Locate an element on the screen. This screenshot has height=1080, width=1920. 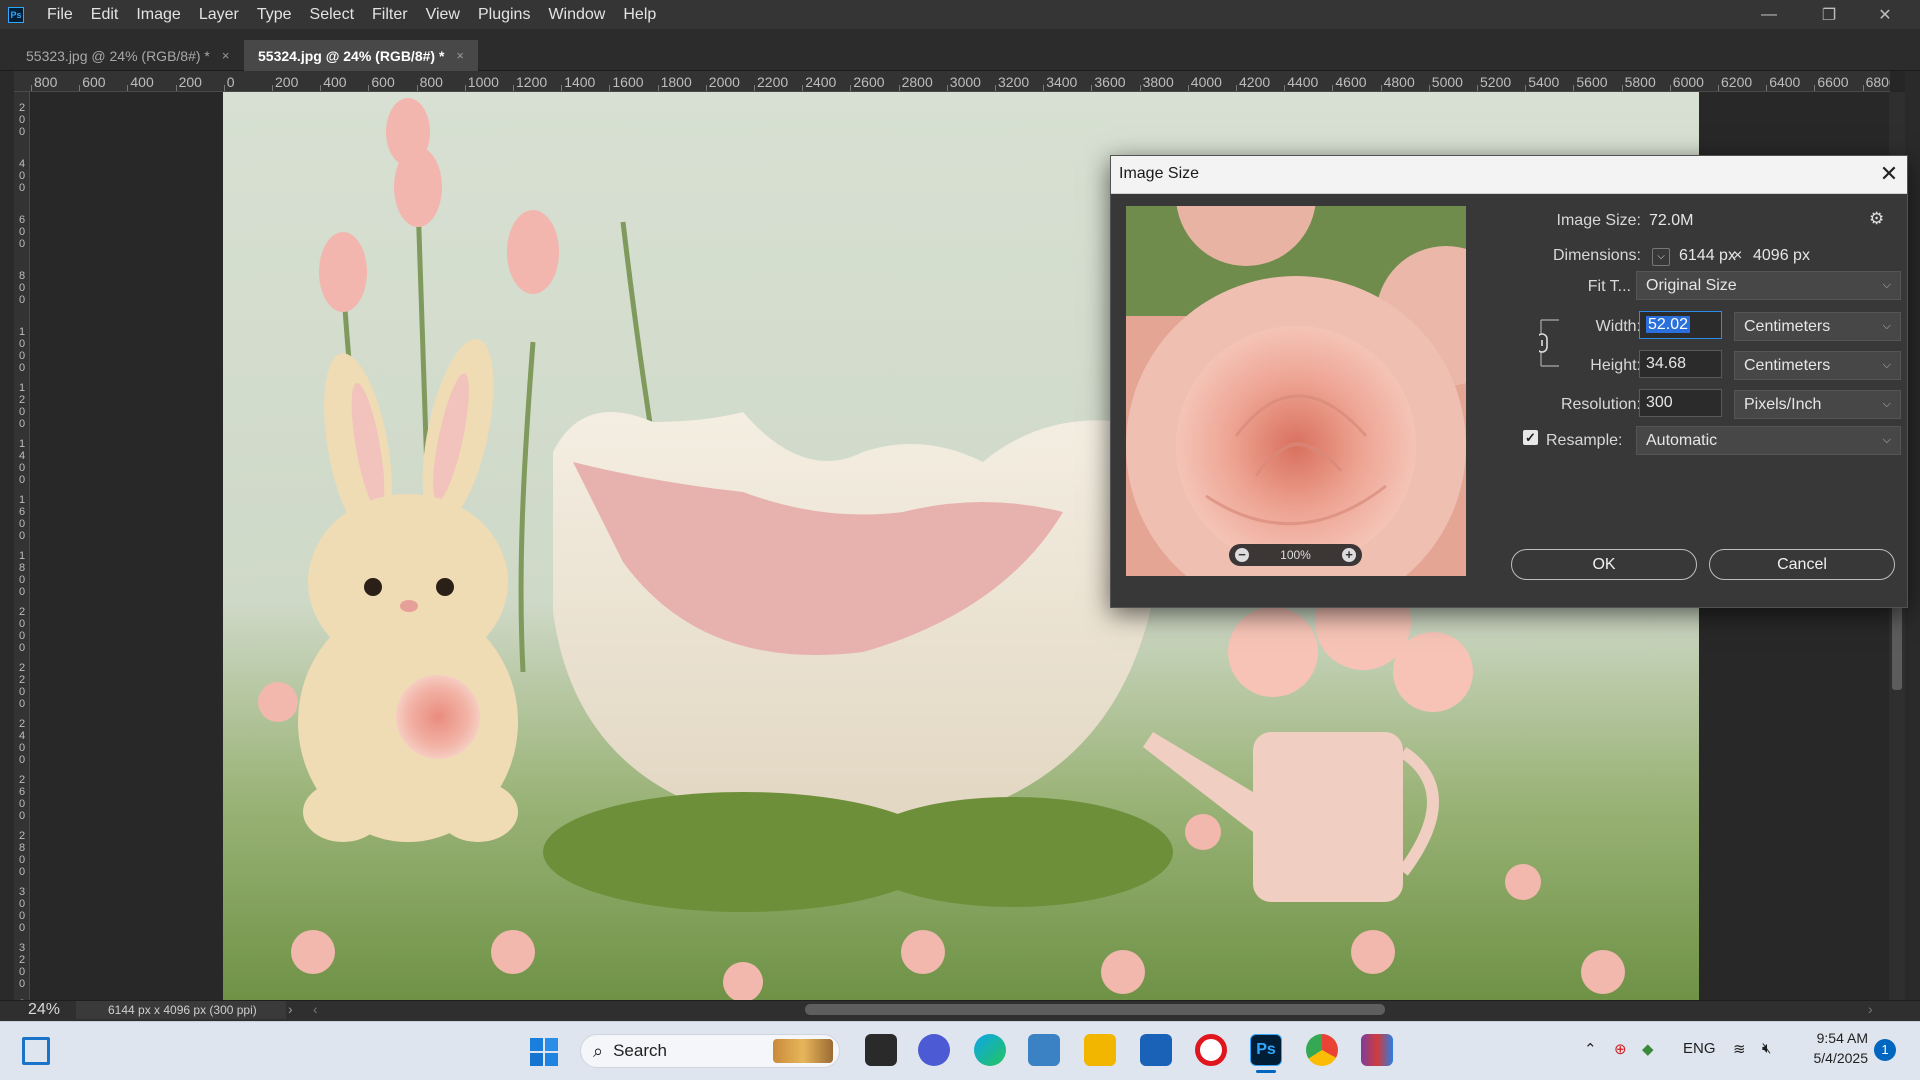
image-preview: − 100% + is located at coordinates (1296, 391).